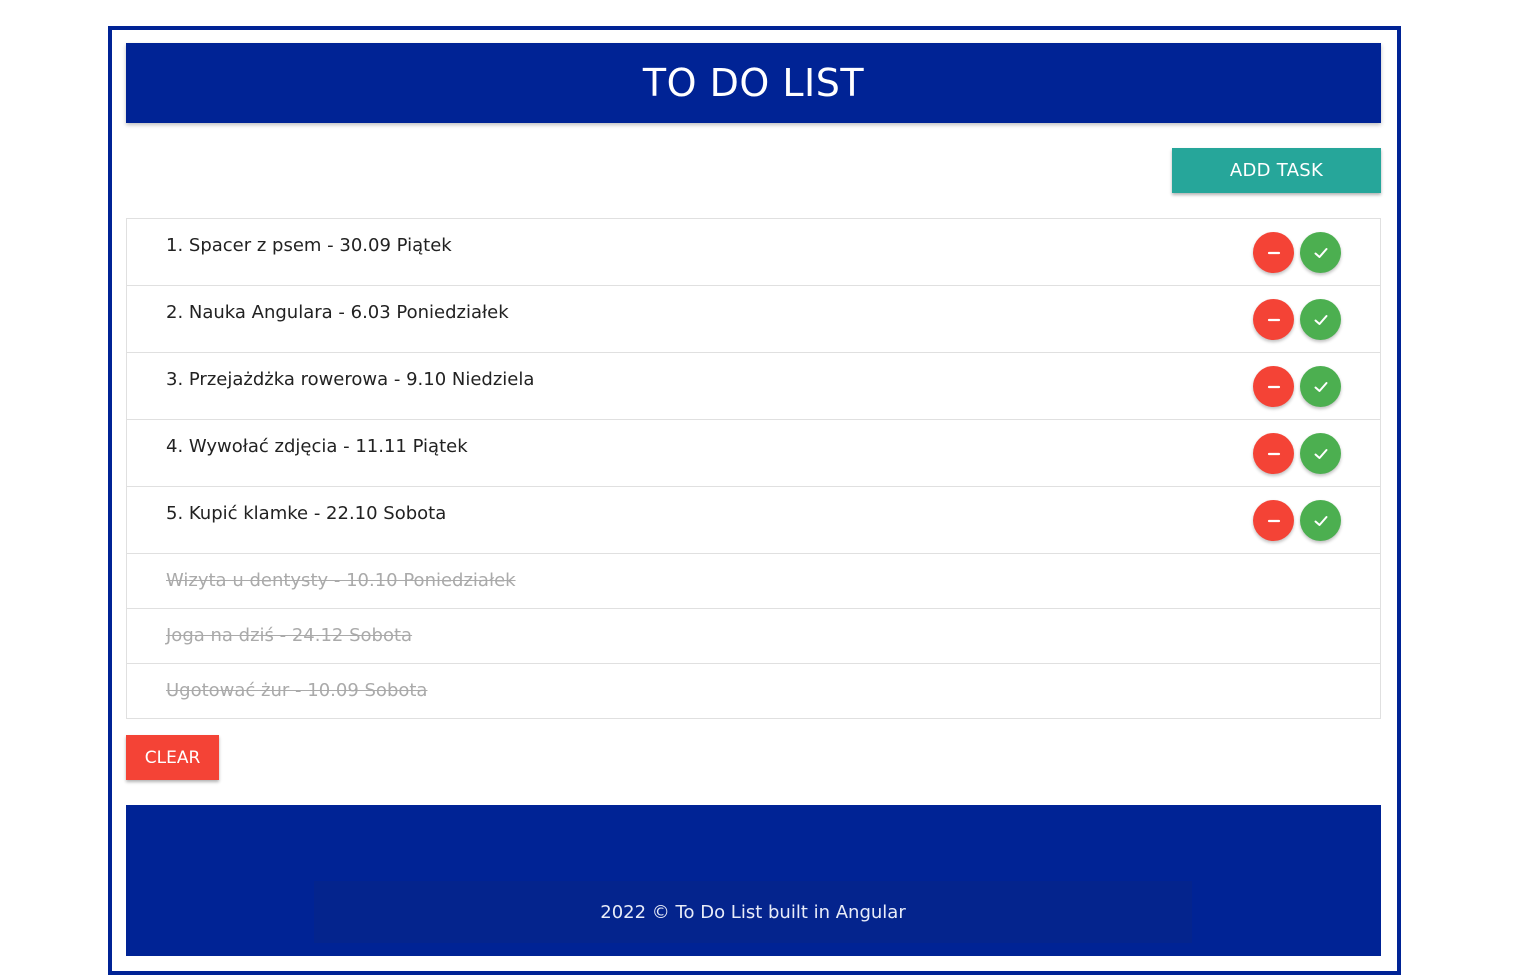 The image size is (1531, 979). What do you see at coordinates (172, 757) in the screenshot?
I see `clear-button: CLEAR` at bounding box center [172, 757].